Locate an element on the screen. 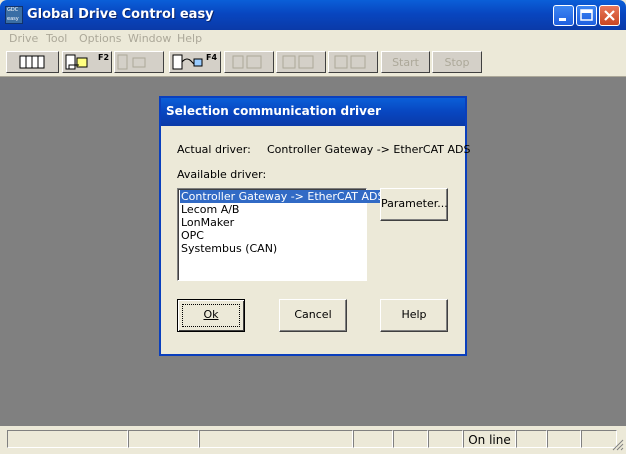 Image resolution: width=626 pixels, height=454 pixels. focus-rect is located at coordinates (211, 315).